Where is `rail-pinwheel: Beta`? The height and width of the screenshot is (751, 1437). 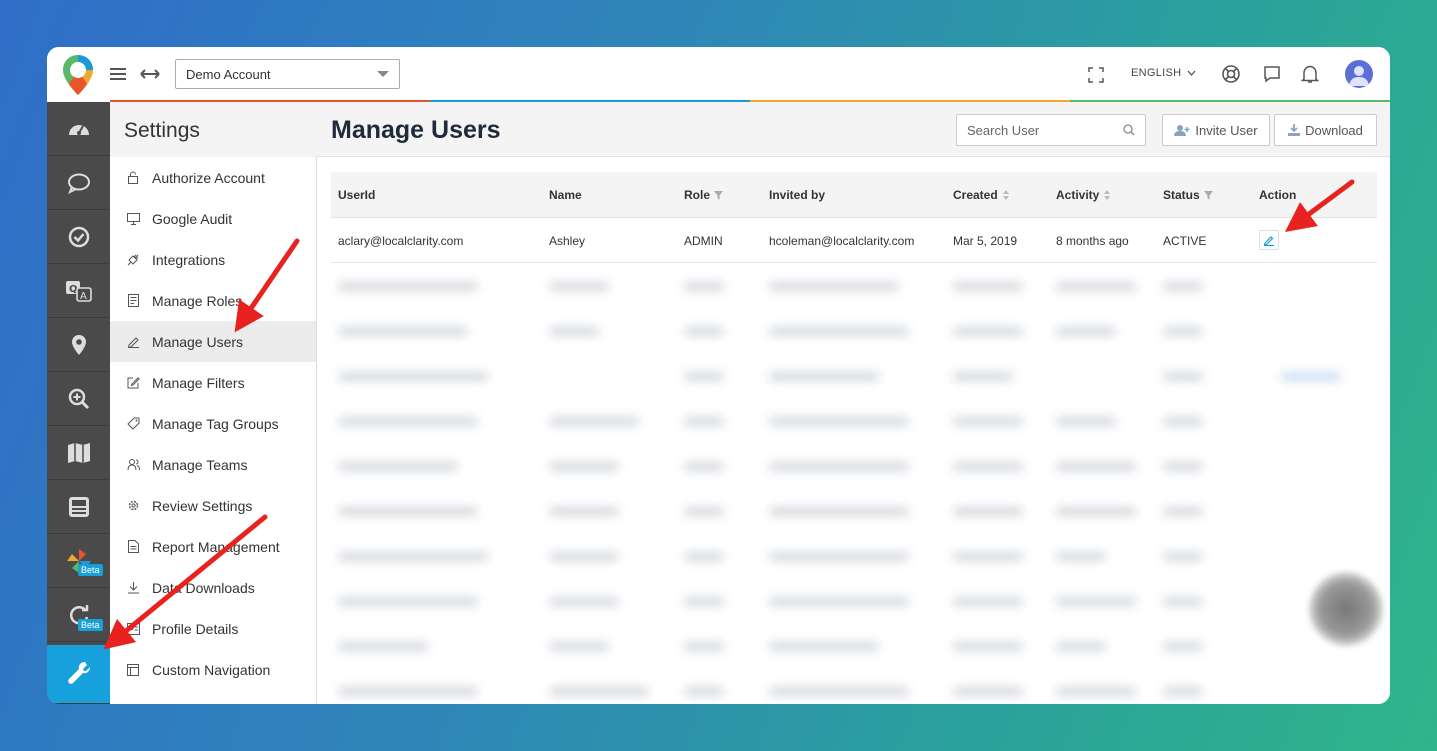 rail-pinwheel: Beta is located at coordinates (78, 561).